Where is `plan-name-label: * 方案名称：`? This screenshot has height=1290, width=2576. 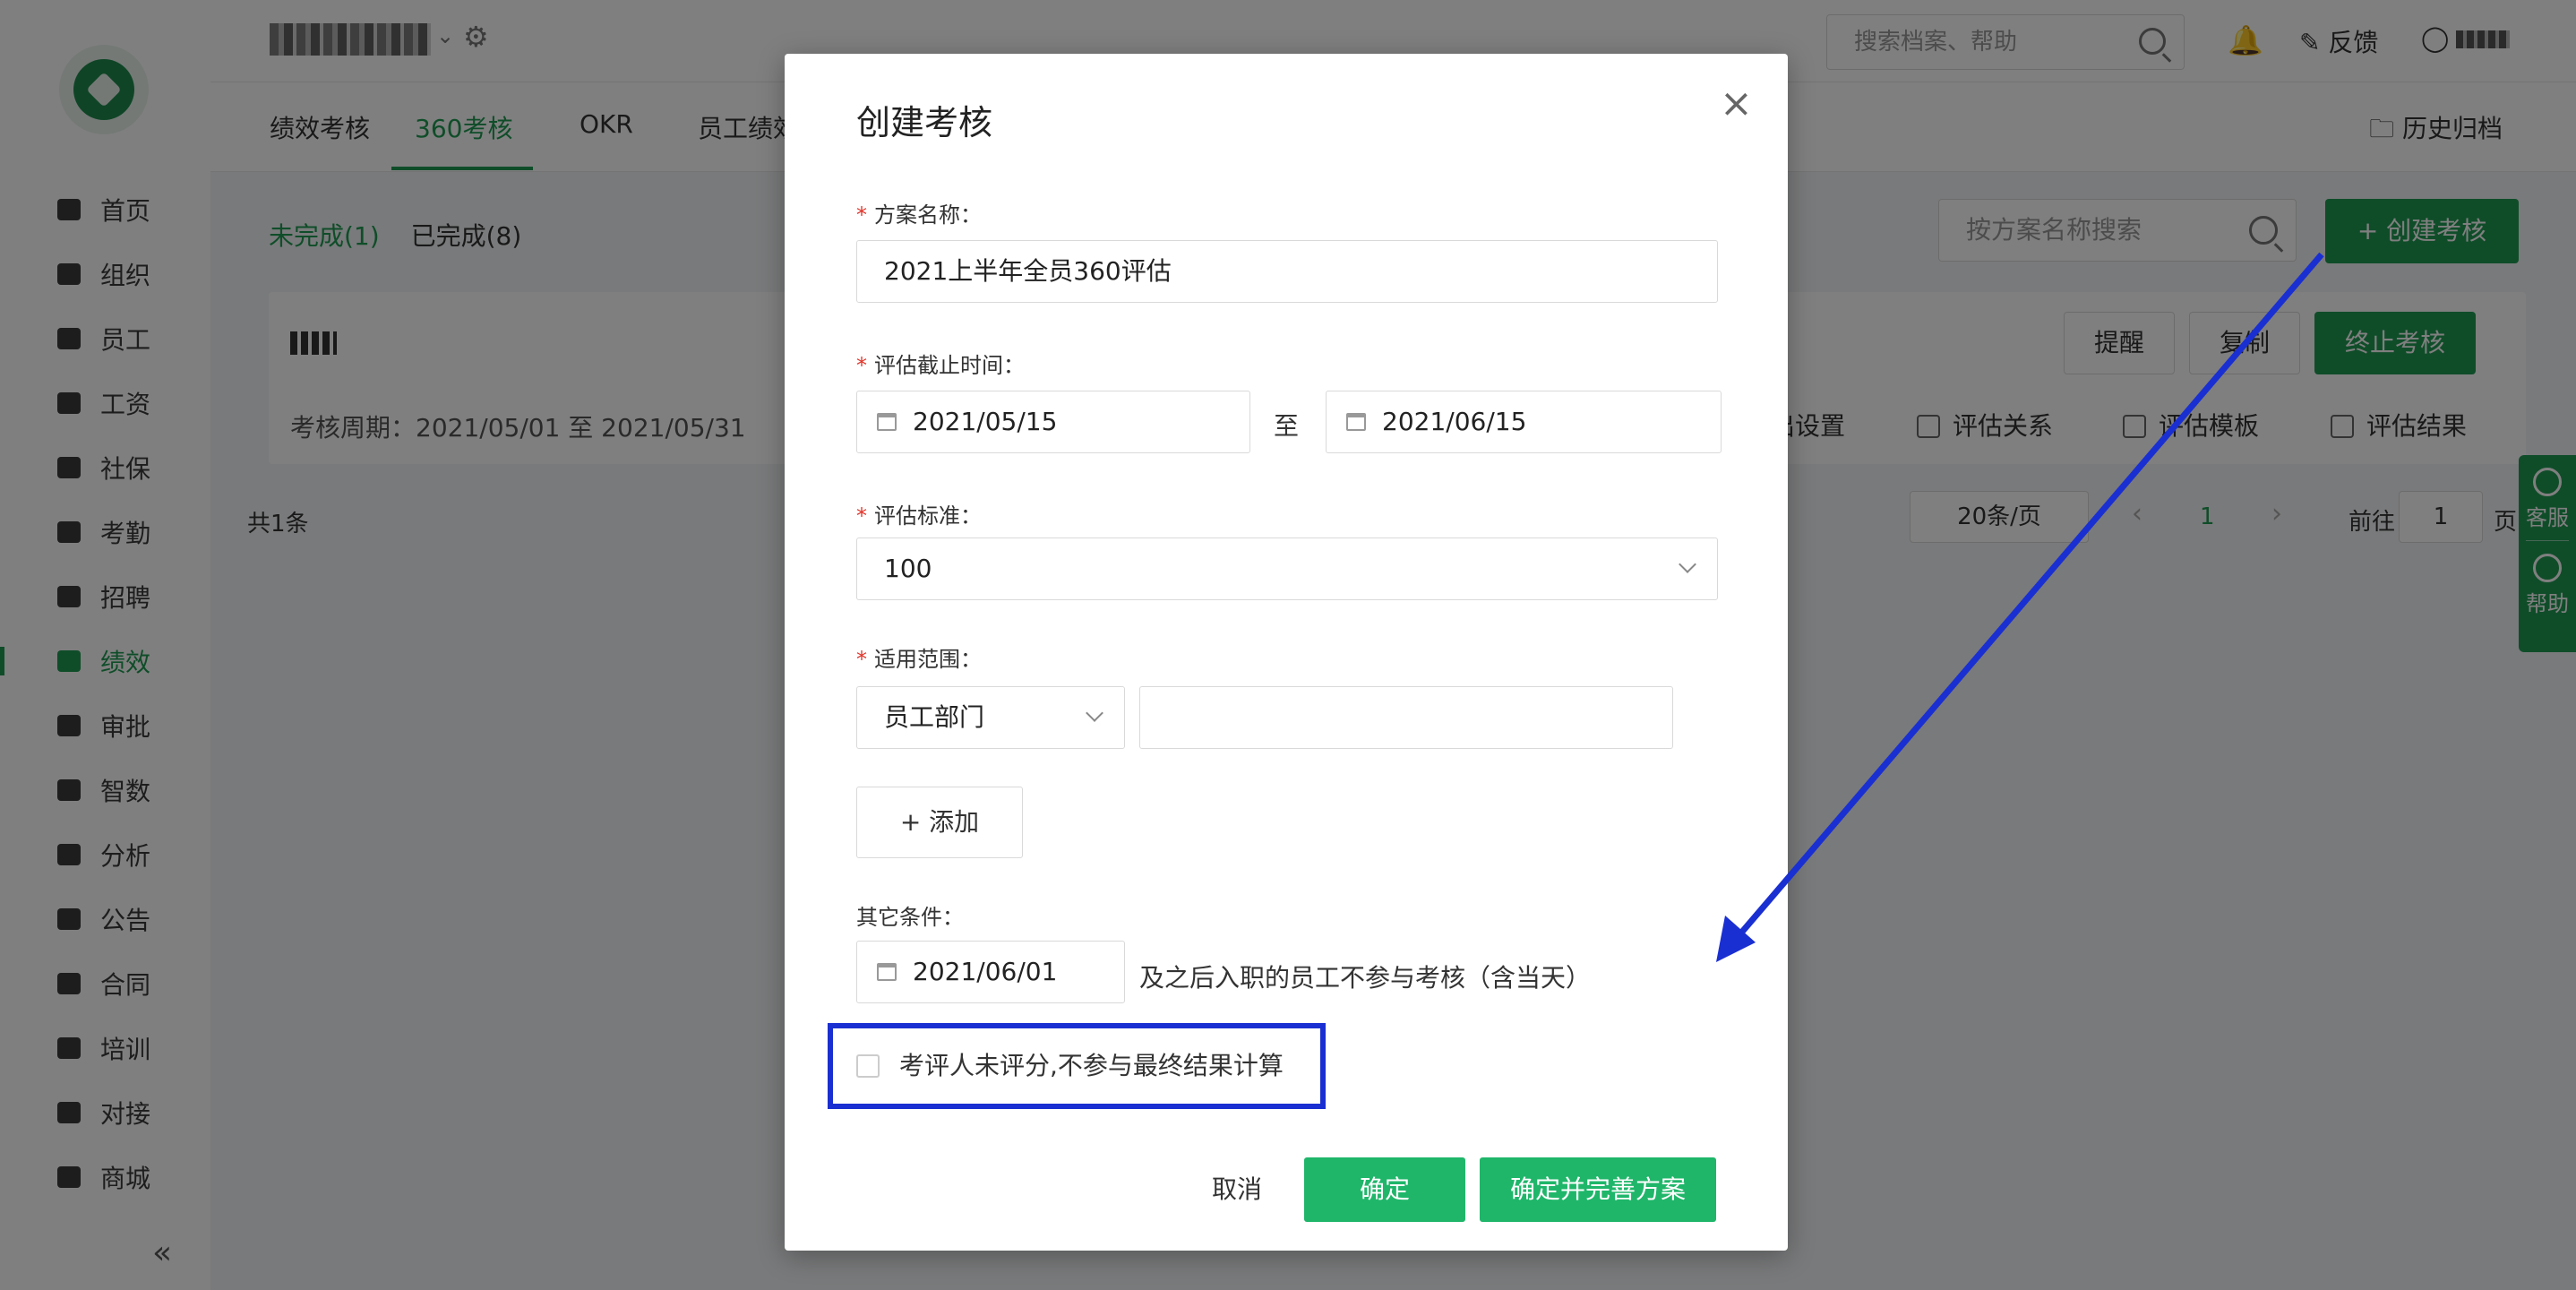 plan-name-label: * 方案名称： is located at coordinates (919, 215).